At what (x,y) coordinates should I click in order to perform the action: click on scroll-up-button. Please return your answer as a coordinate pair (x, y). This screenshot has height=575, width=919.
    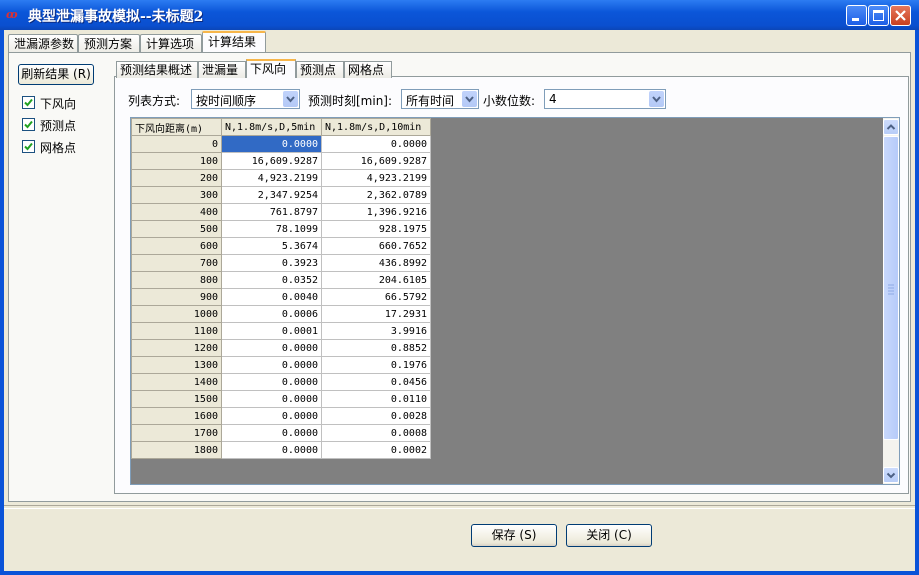
    Looking at the image, I should click on (891, 127).